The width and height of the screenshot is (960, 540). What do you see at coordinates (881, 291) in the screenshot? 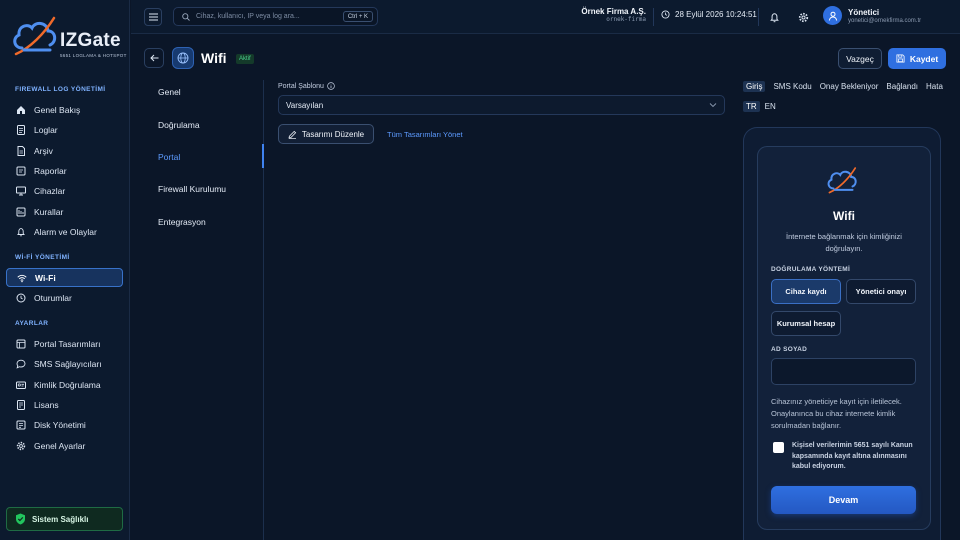
I see `method-admin-approval: Yönetici onayı` at bounding box center [881, 291].